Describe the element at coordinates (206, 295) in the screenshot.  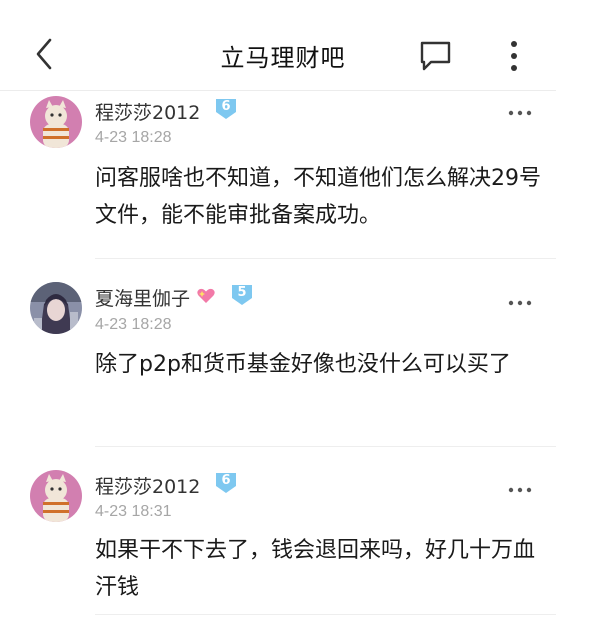
I see `sparkle-heart-icon` at that location.